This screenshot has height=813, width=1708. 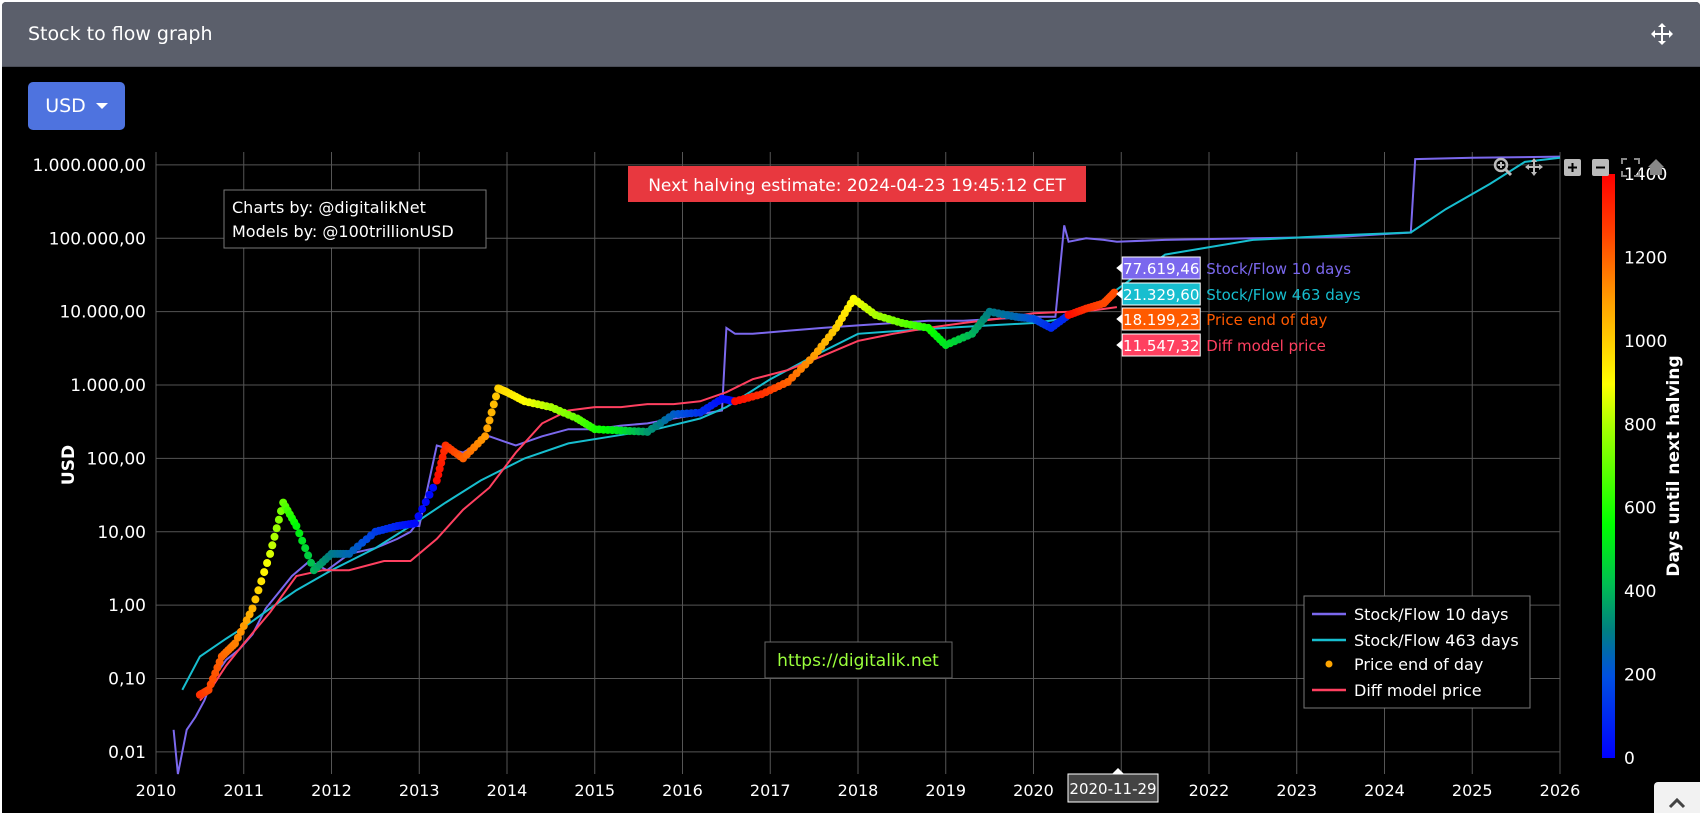 I want to click on legend-item-diff: Diff model price, so click(x=1418, y=690).